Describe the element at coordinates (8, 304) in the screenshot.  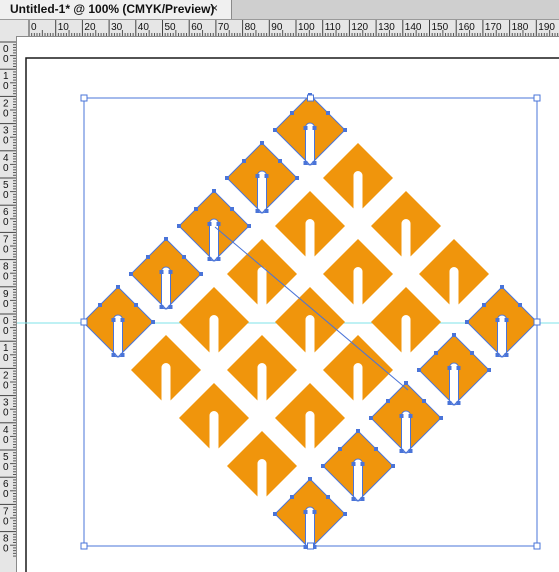
I see `vertical-ruler: 00102030405060708090001020304050607080` at that location.